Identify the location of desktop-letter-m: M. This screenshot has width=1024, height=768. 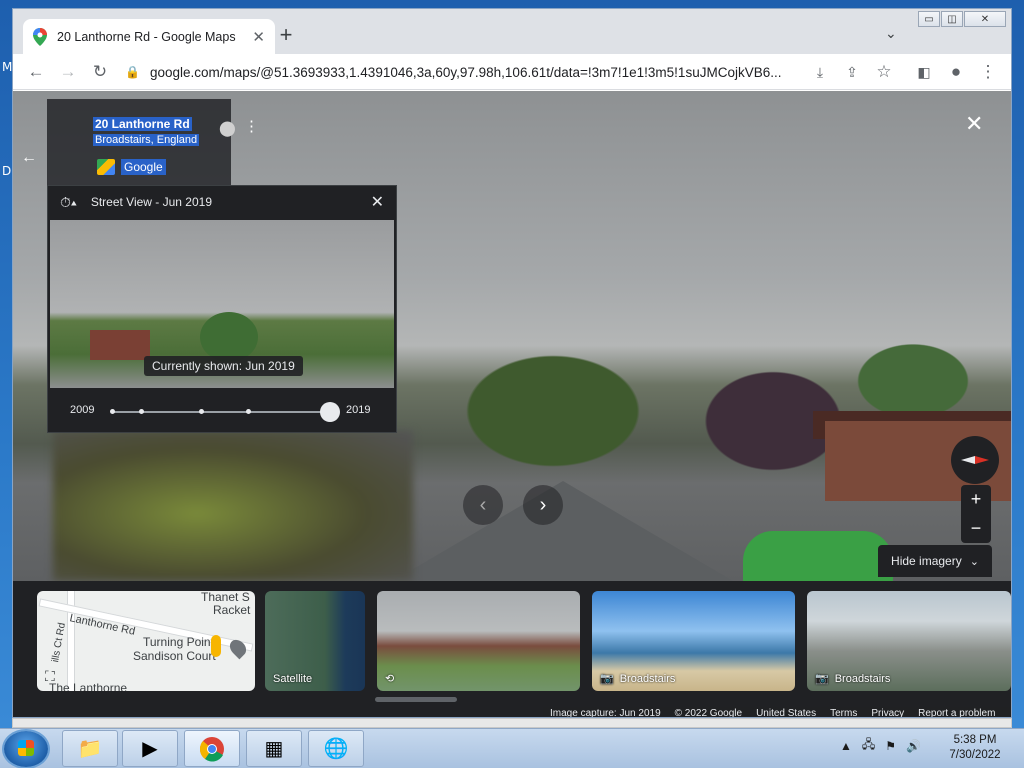
(7, 67).